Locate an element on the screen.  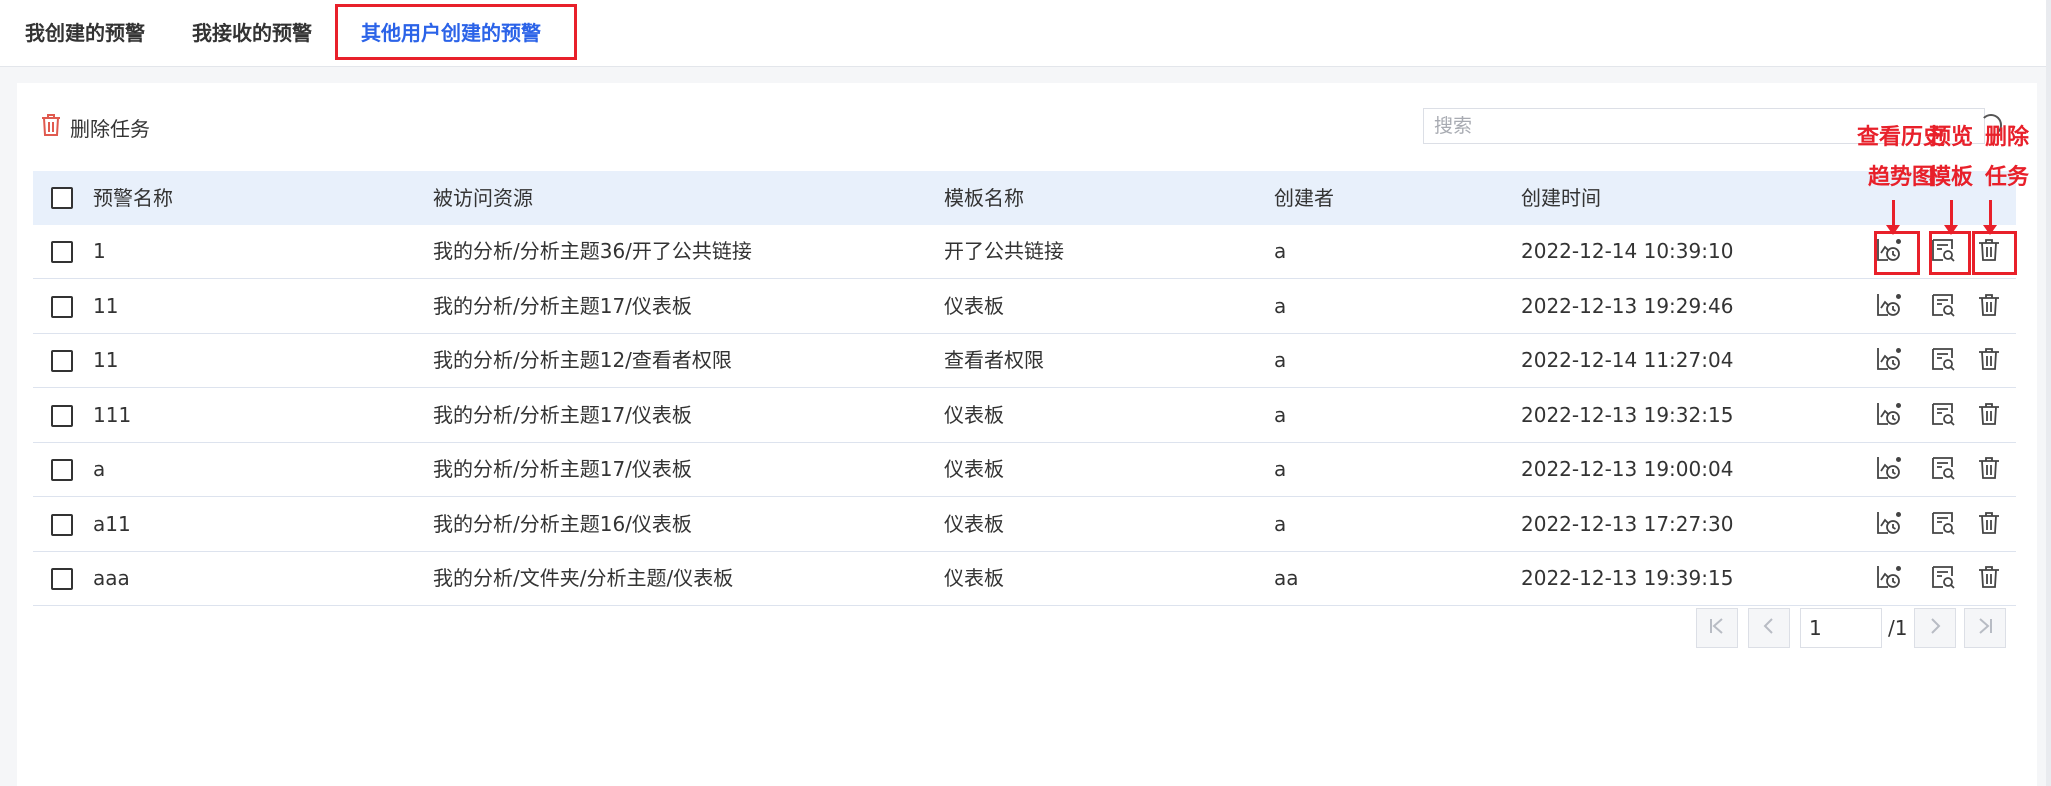
tab-my-created-alerts: 我创建的预警 is located at coordinates (85, 33).